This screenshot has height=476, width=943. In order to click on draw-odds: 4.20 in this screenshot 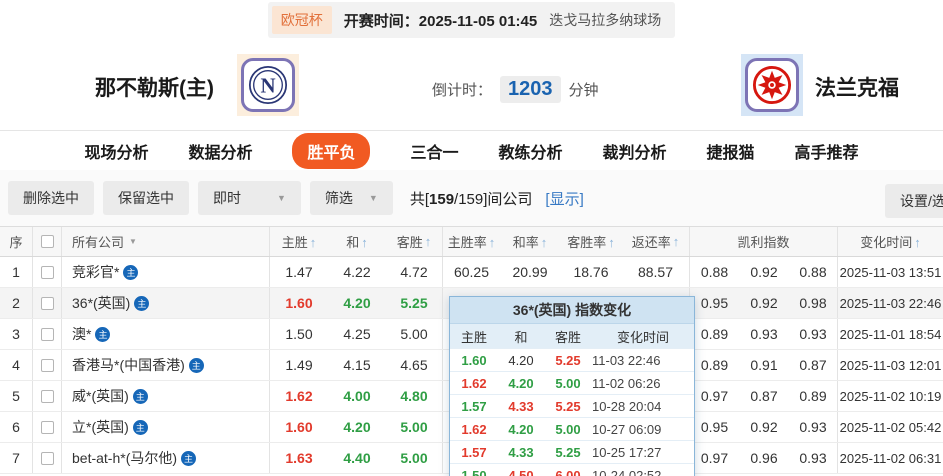, I will do `click(357, 303)`.